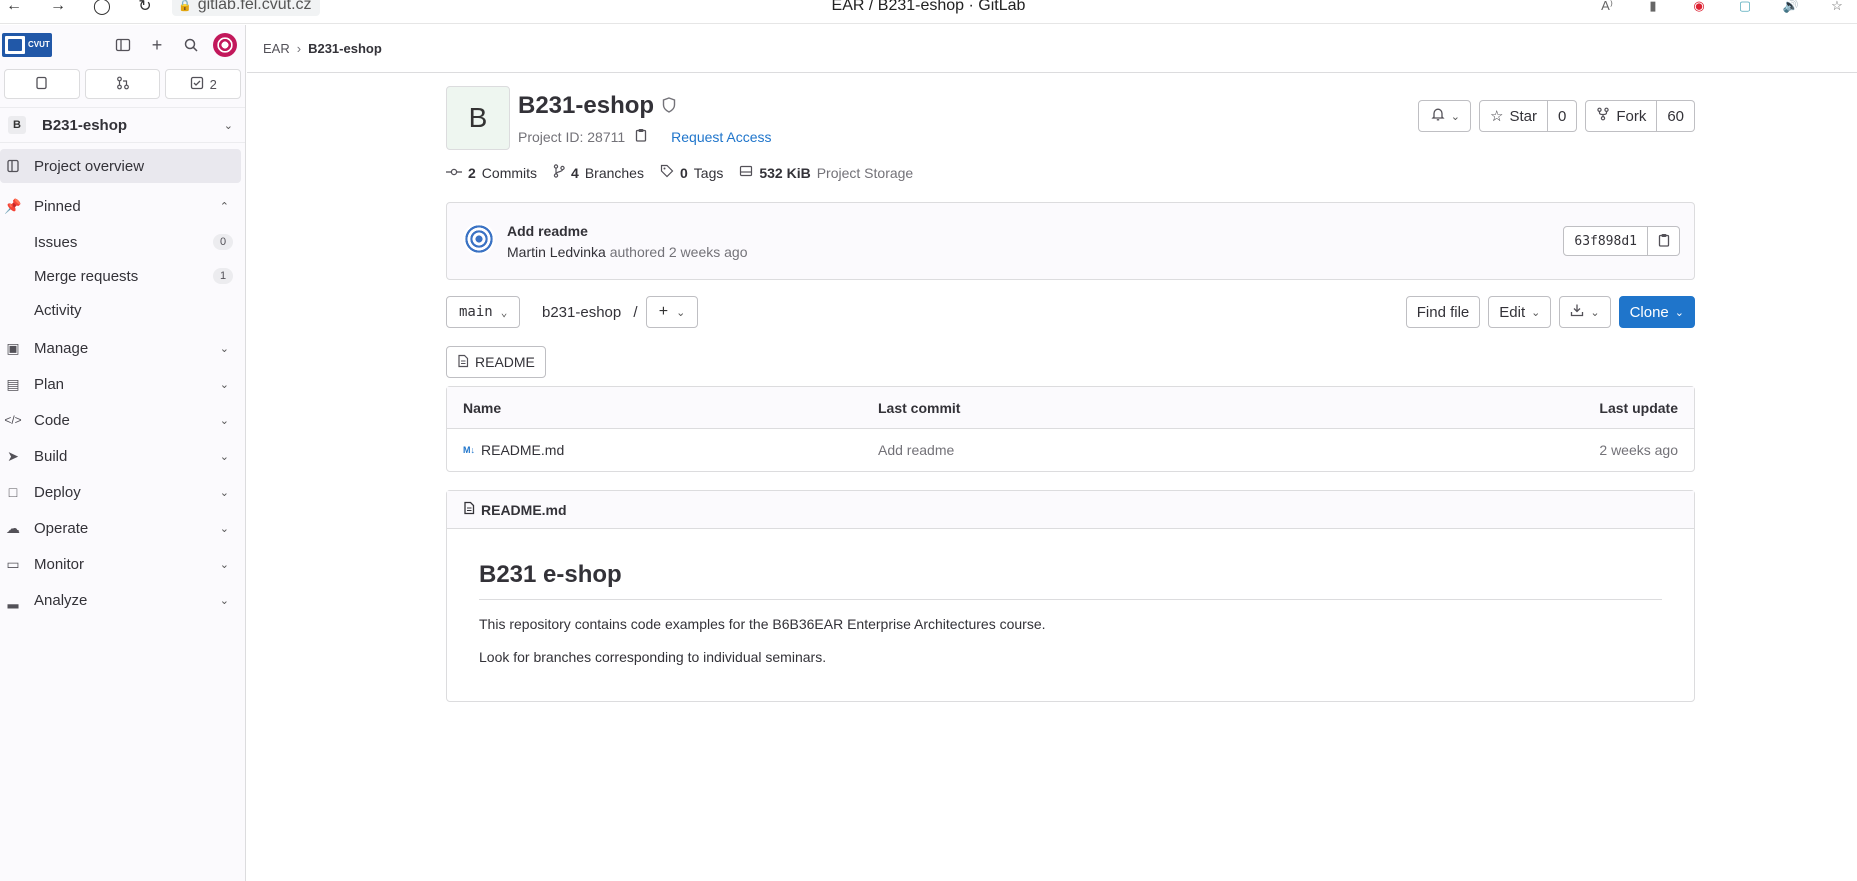  I want to click on sidebar-item-label: Analyze, so click(61, 600).